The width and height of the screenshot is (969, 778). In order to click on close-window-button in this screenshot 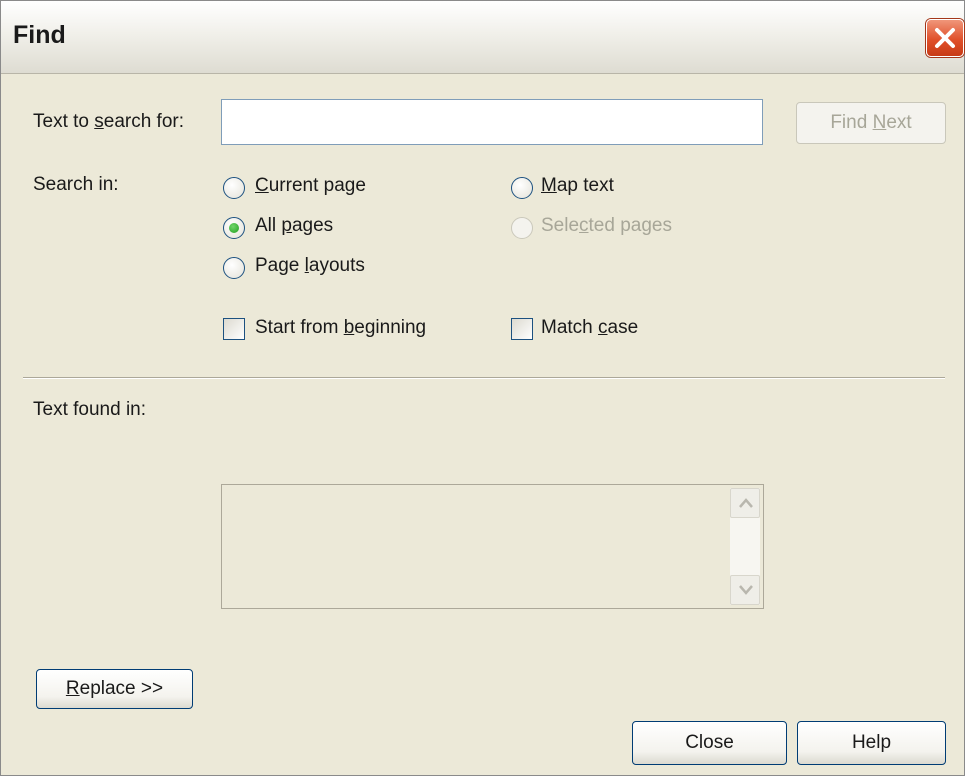, I will do `click(945, 38)`.